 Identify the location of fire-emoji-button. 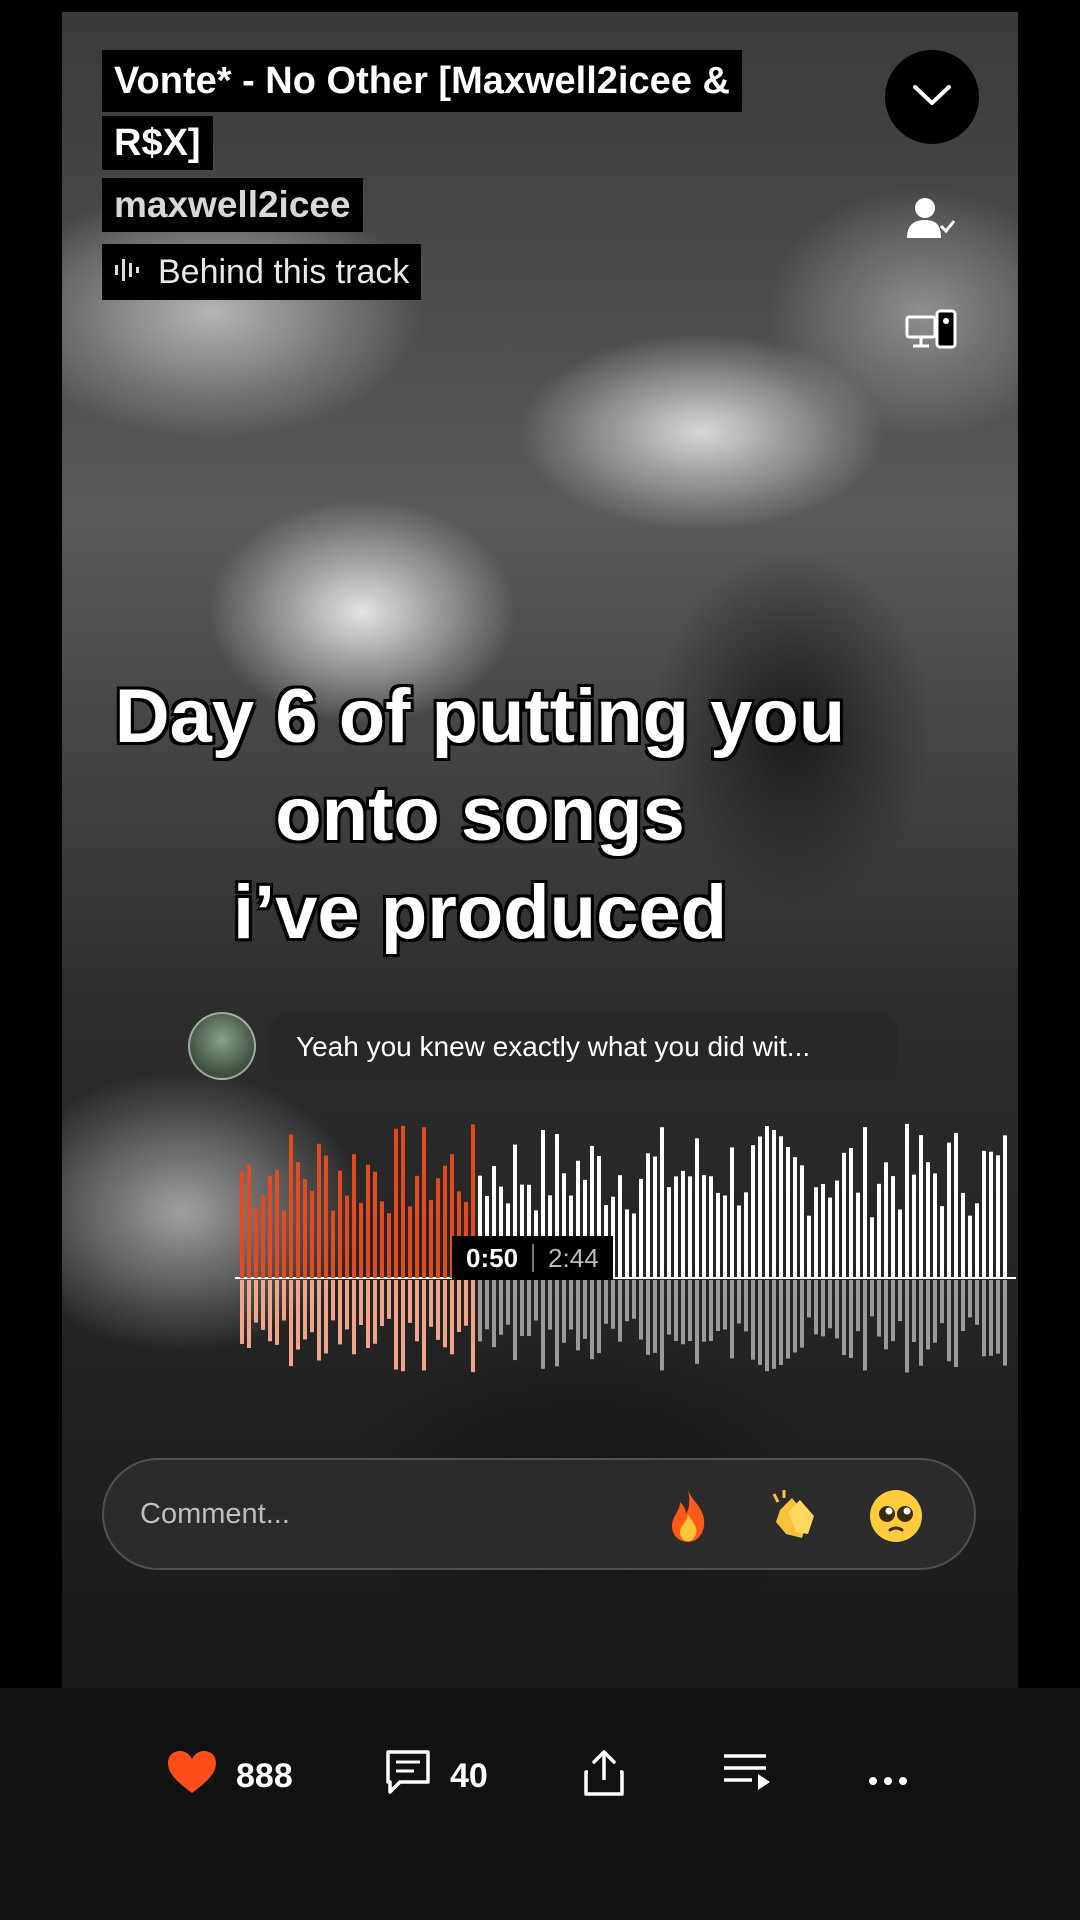
(688, 1516).